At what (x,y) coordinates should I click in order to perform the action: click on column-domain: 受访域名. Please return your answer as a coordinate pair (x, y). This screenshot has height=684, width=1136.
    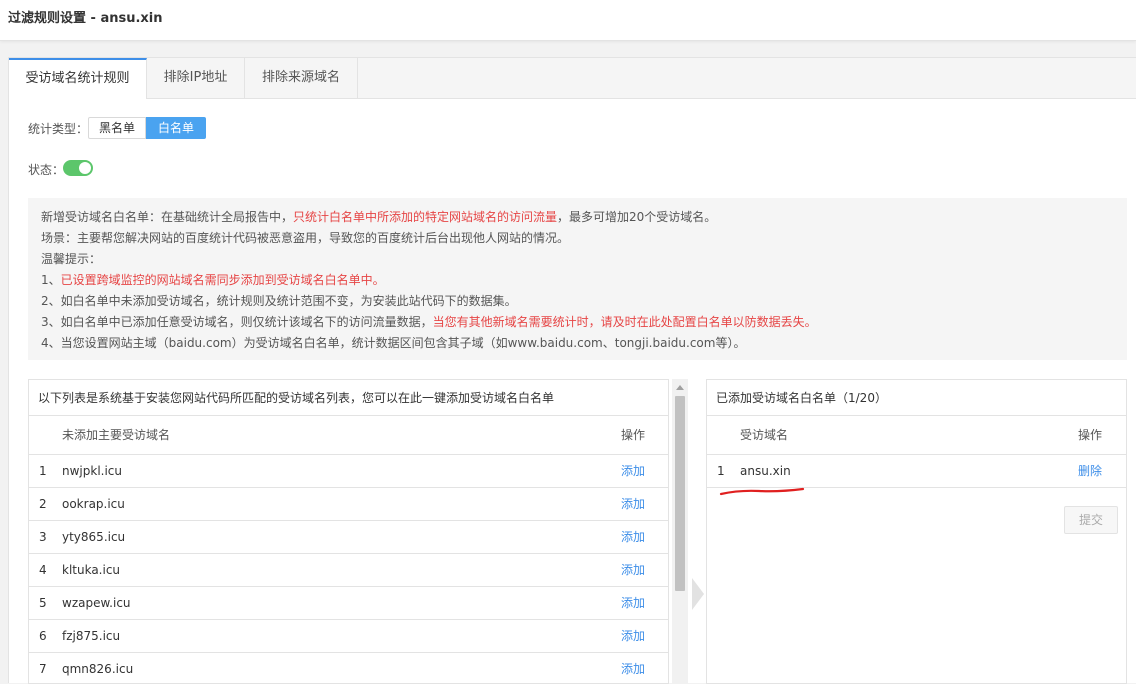
    Looking at the image, I should click on (764, 435).